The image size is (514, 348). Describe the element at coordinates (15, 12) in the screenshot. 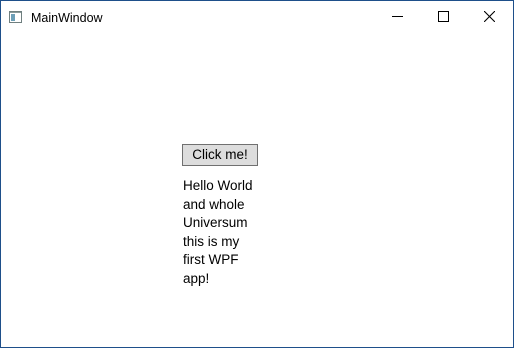

I see `app-icon-bar` at that location.